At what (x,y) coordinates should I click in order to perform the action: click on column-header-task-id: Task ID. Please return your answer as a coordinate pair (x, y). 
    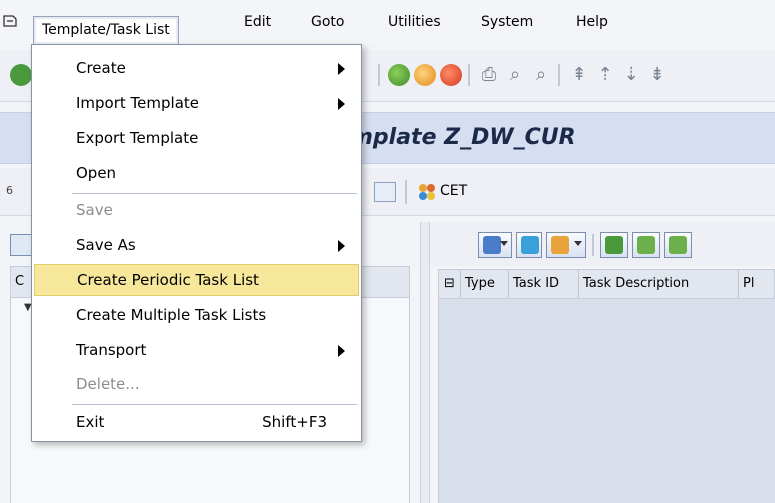
    Looking at the image, I should click on (544, 284).